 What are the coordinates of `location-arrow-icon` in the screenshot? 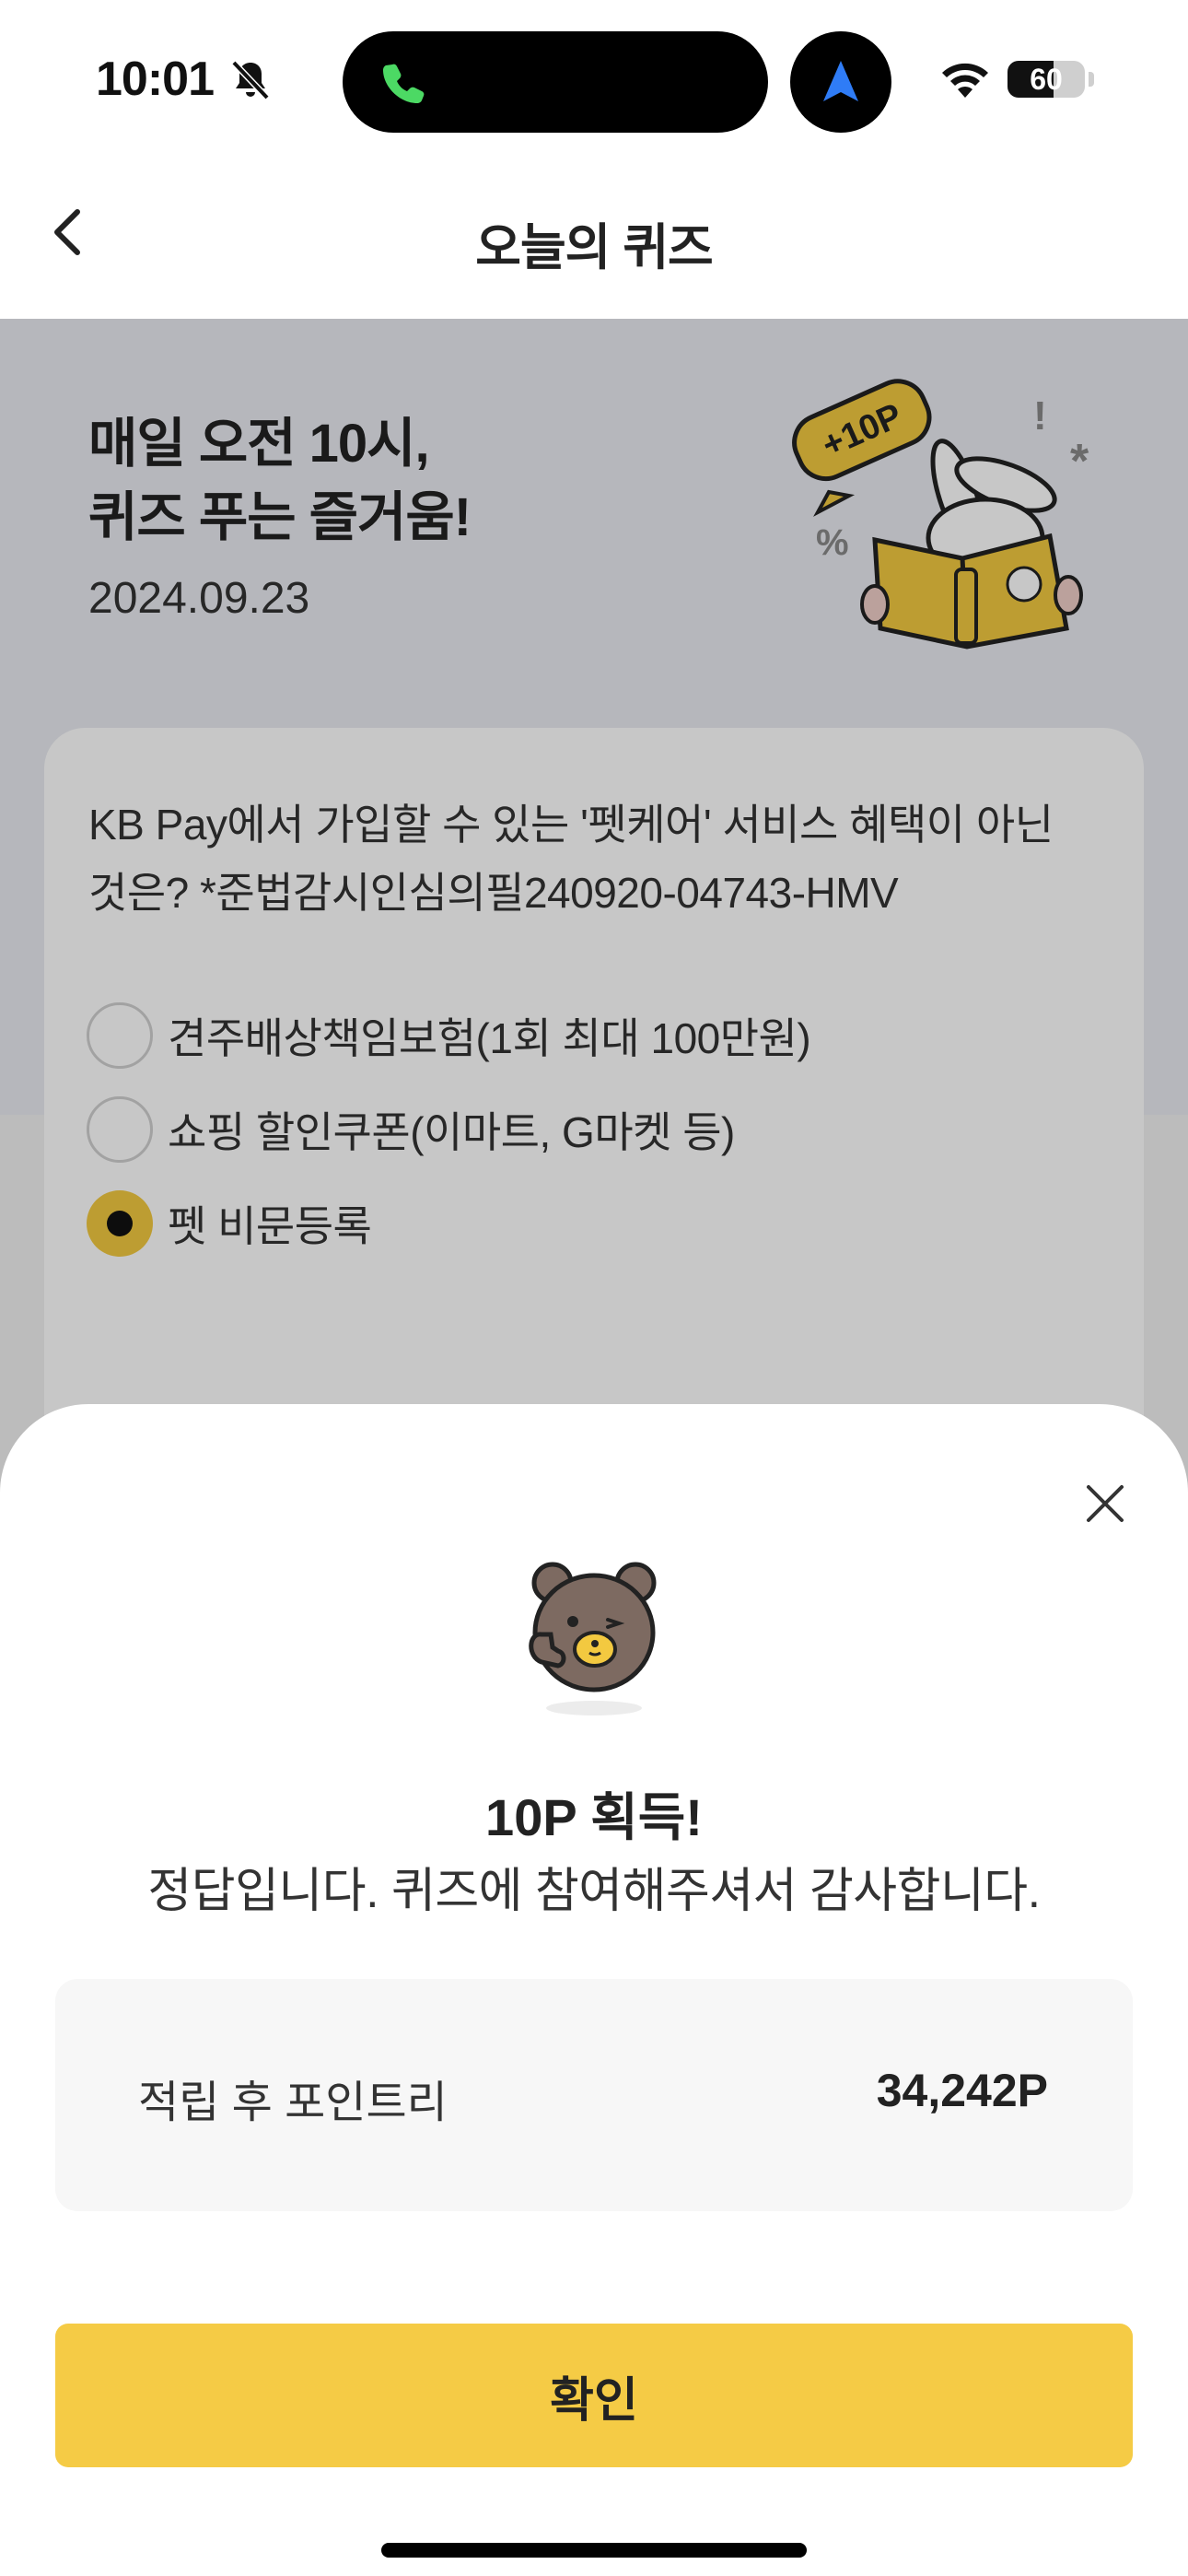 It's located at (840, 81).